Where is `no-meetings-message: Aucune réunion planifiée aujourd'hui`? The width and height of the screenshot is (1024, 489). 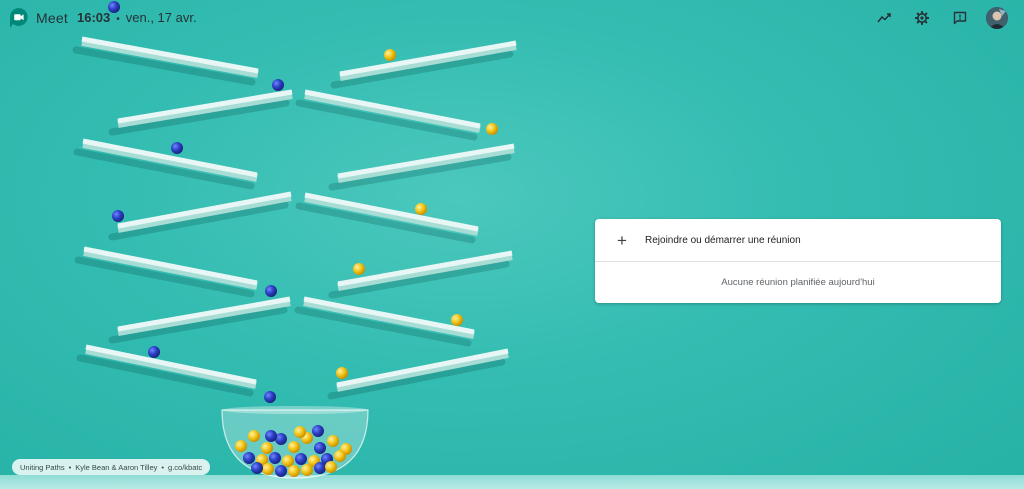 no-meetings-message: Aucune réunion planifiée aujourd'hui is located at coordinates (798, 282).